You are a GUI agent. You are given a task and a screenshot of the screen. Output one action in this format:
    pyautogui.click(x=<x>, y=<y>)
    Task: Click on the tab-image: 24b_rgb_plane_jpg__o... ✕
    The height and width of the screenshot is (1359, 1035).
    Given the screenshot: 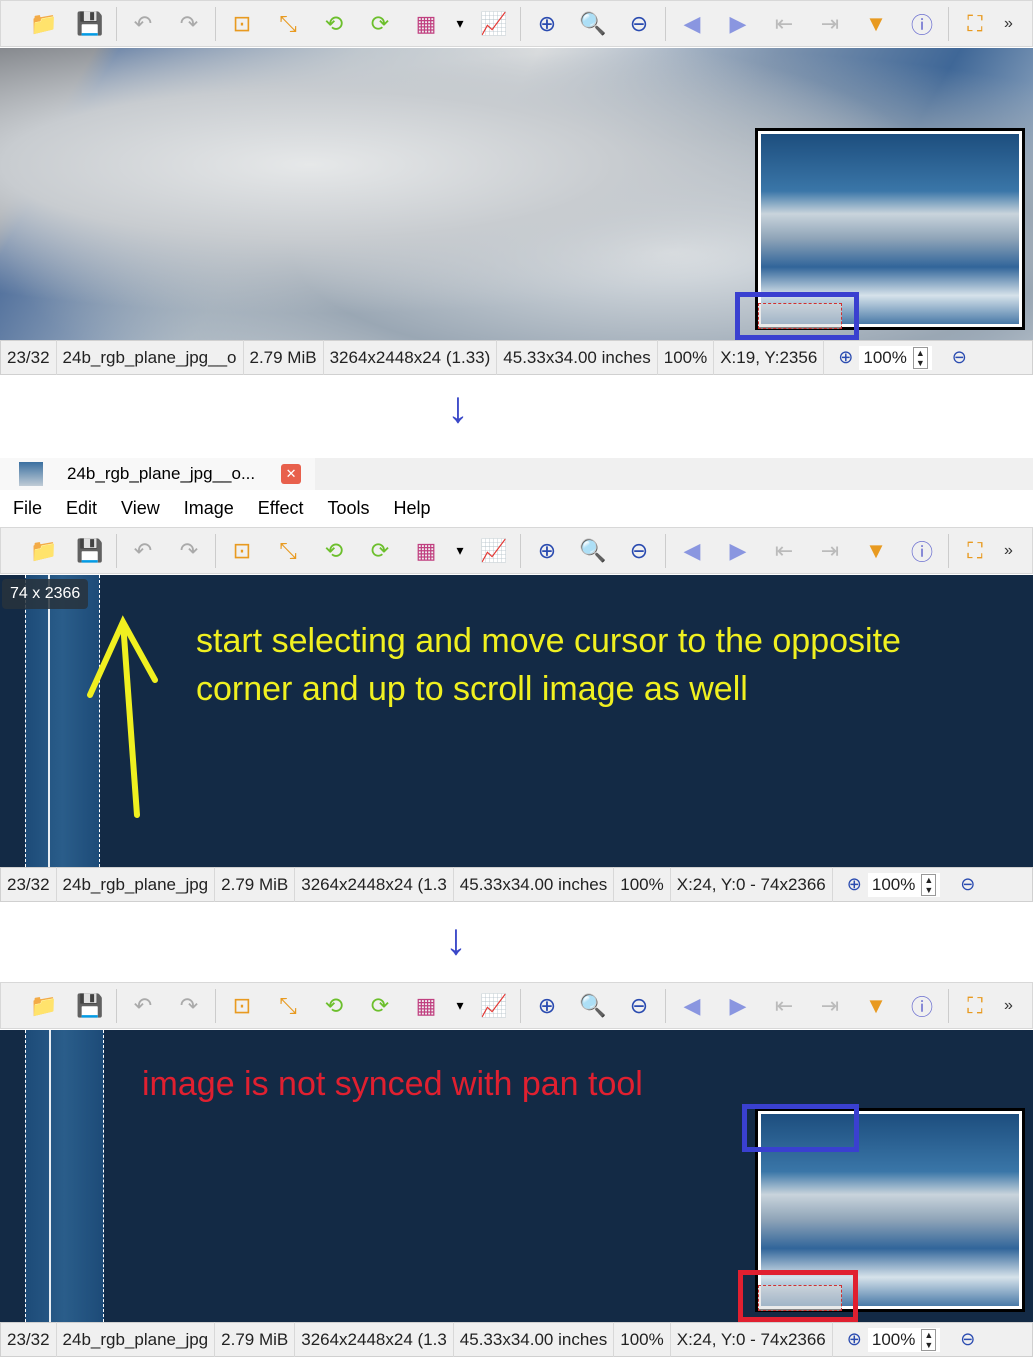 What is the action you would take?
    pyautogui.click(x=157, y=474)
    